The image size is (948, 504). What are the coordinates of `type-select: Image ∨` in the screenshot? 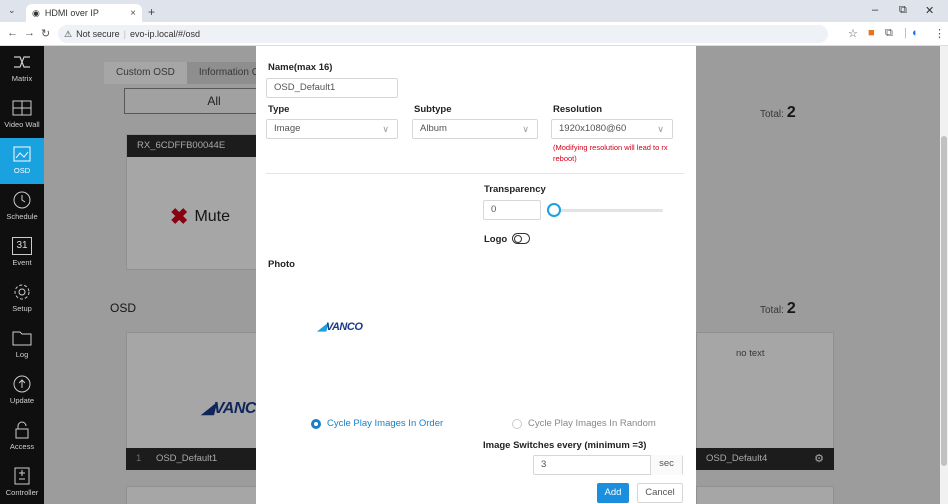 It's located at (332, 129).